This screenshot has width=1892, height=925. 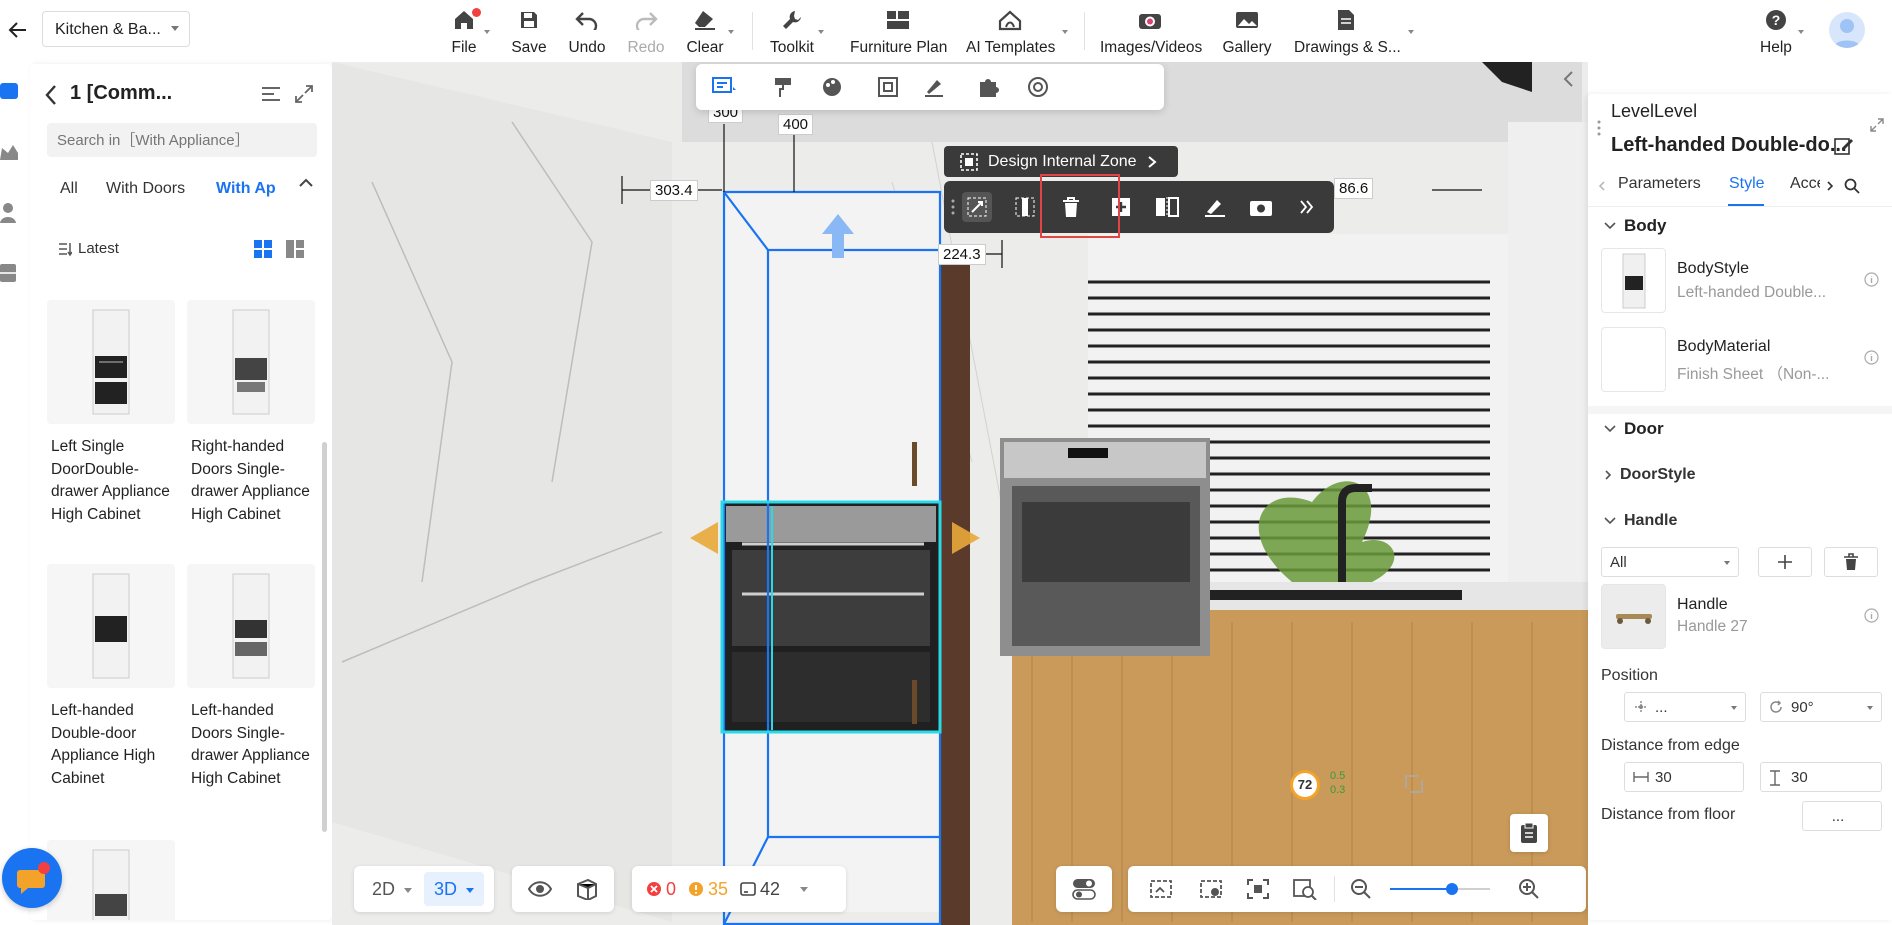 What do you see at coordinates (1634, 429) in the screenshot?
I see `door-section-header: Door` at bounding box center [1634, 429].